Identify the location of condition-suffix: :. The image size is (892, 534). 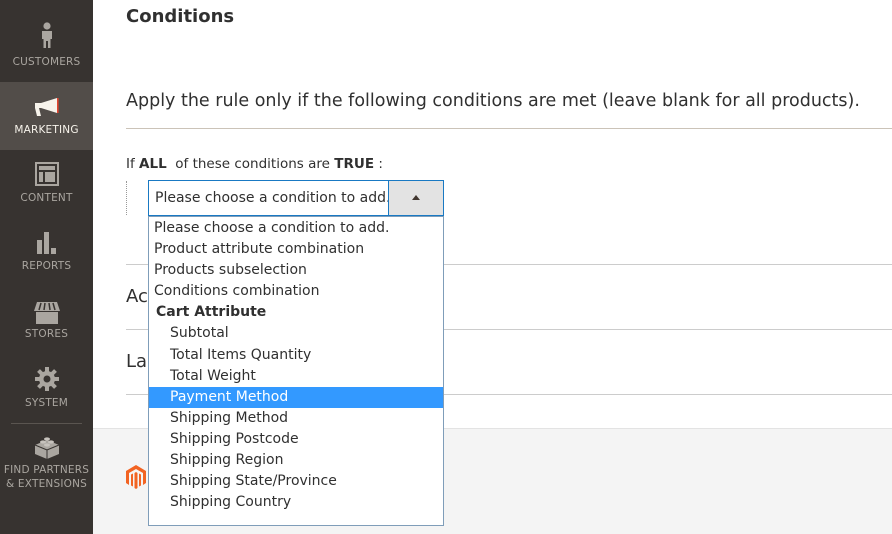
(380, 164).